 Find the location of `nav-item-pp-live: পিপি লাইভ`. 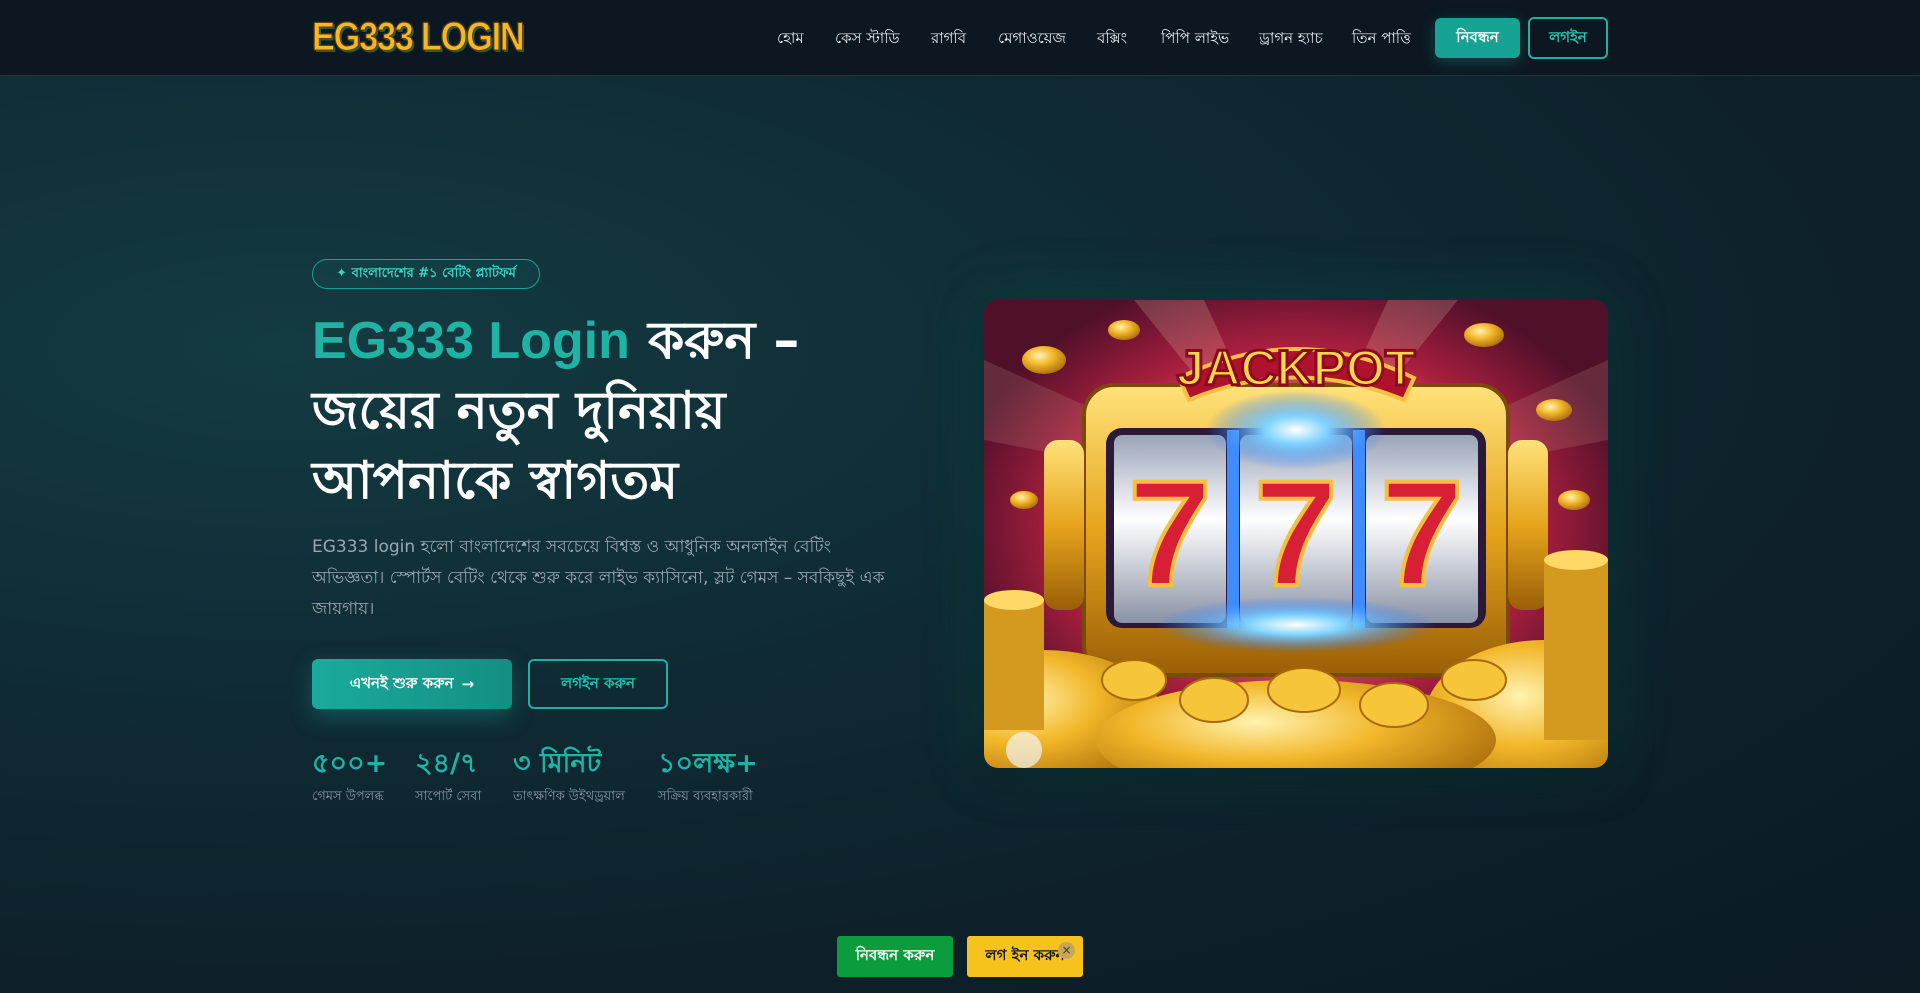

nav-item-pp-live: পিপি লাইভ is located at coordinates (1195, 38).